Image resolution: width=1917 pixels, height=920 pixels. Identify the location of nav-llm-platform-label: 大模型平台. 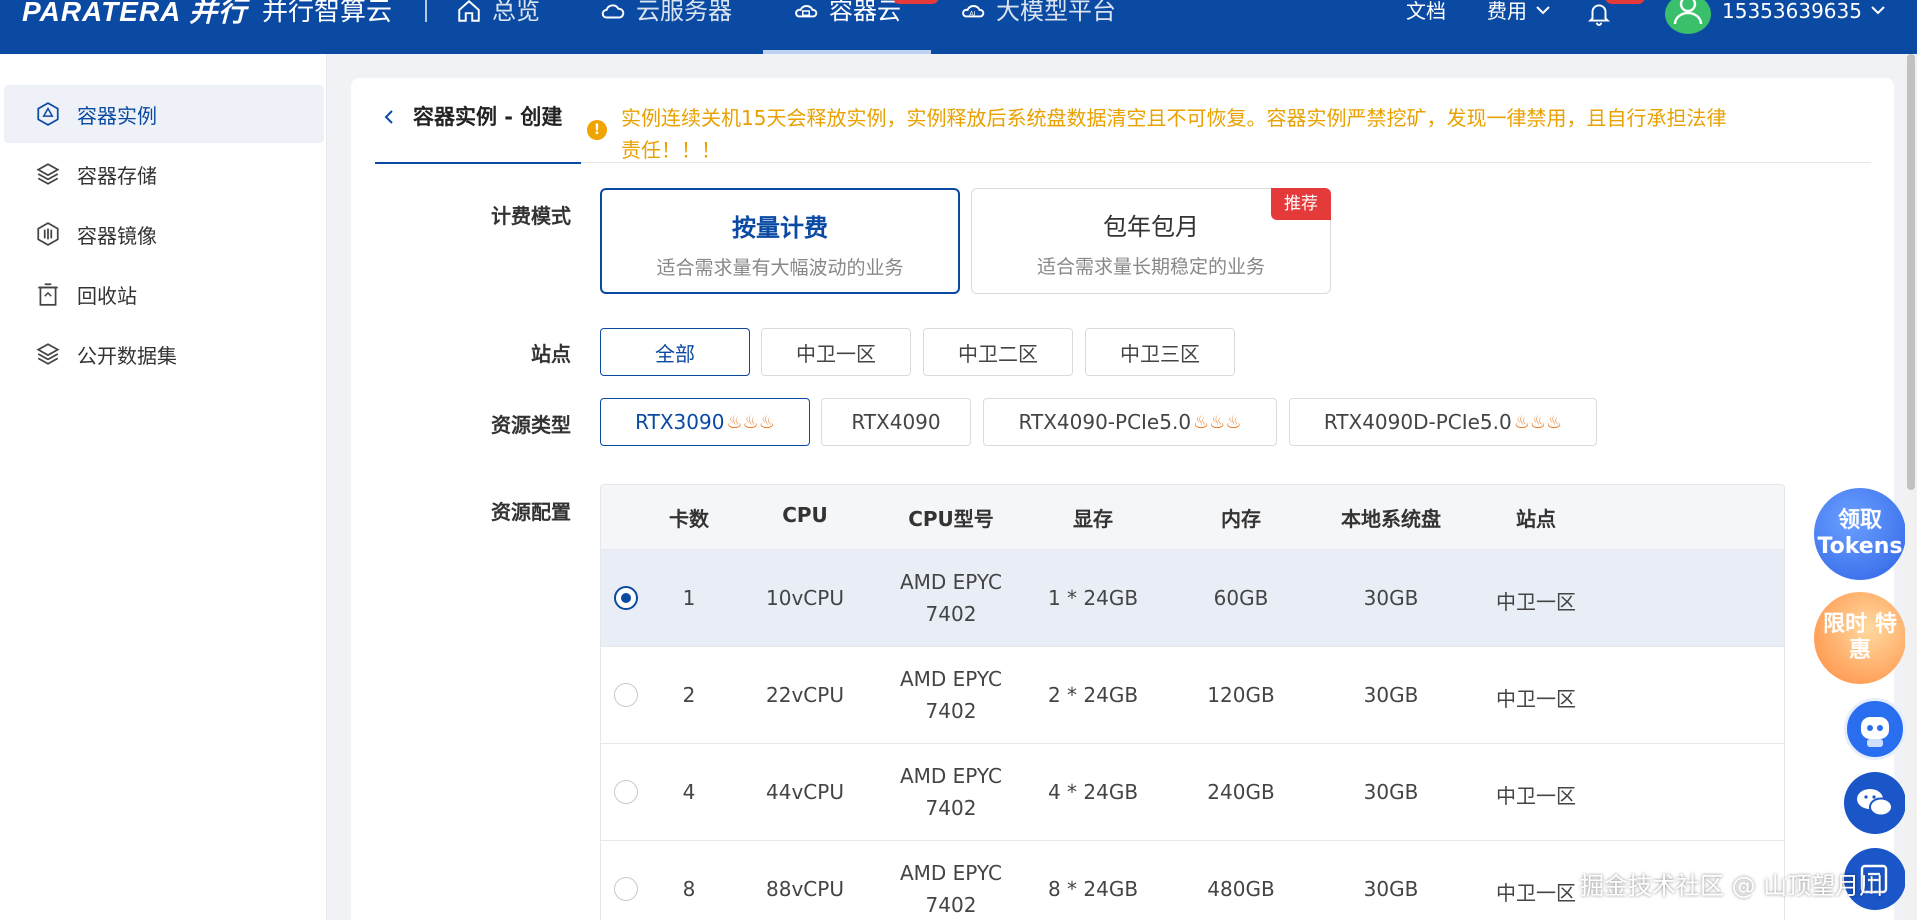
(1056, 12).